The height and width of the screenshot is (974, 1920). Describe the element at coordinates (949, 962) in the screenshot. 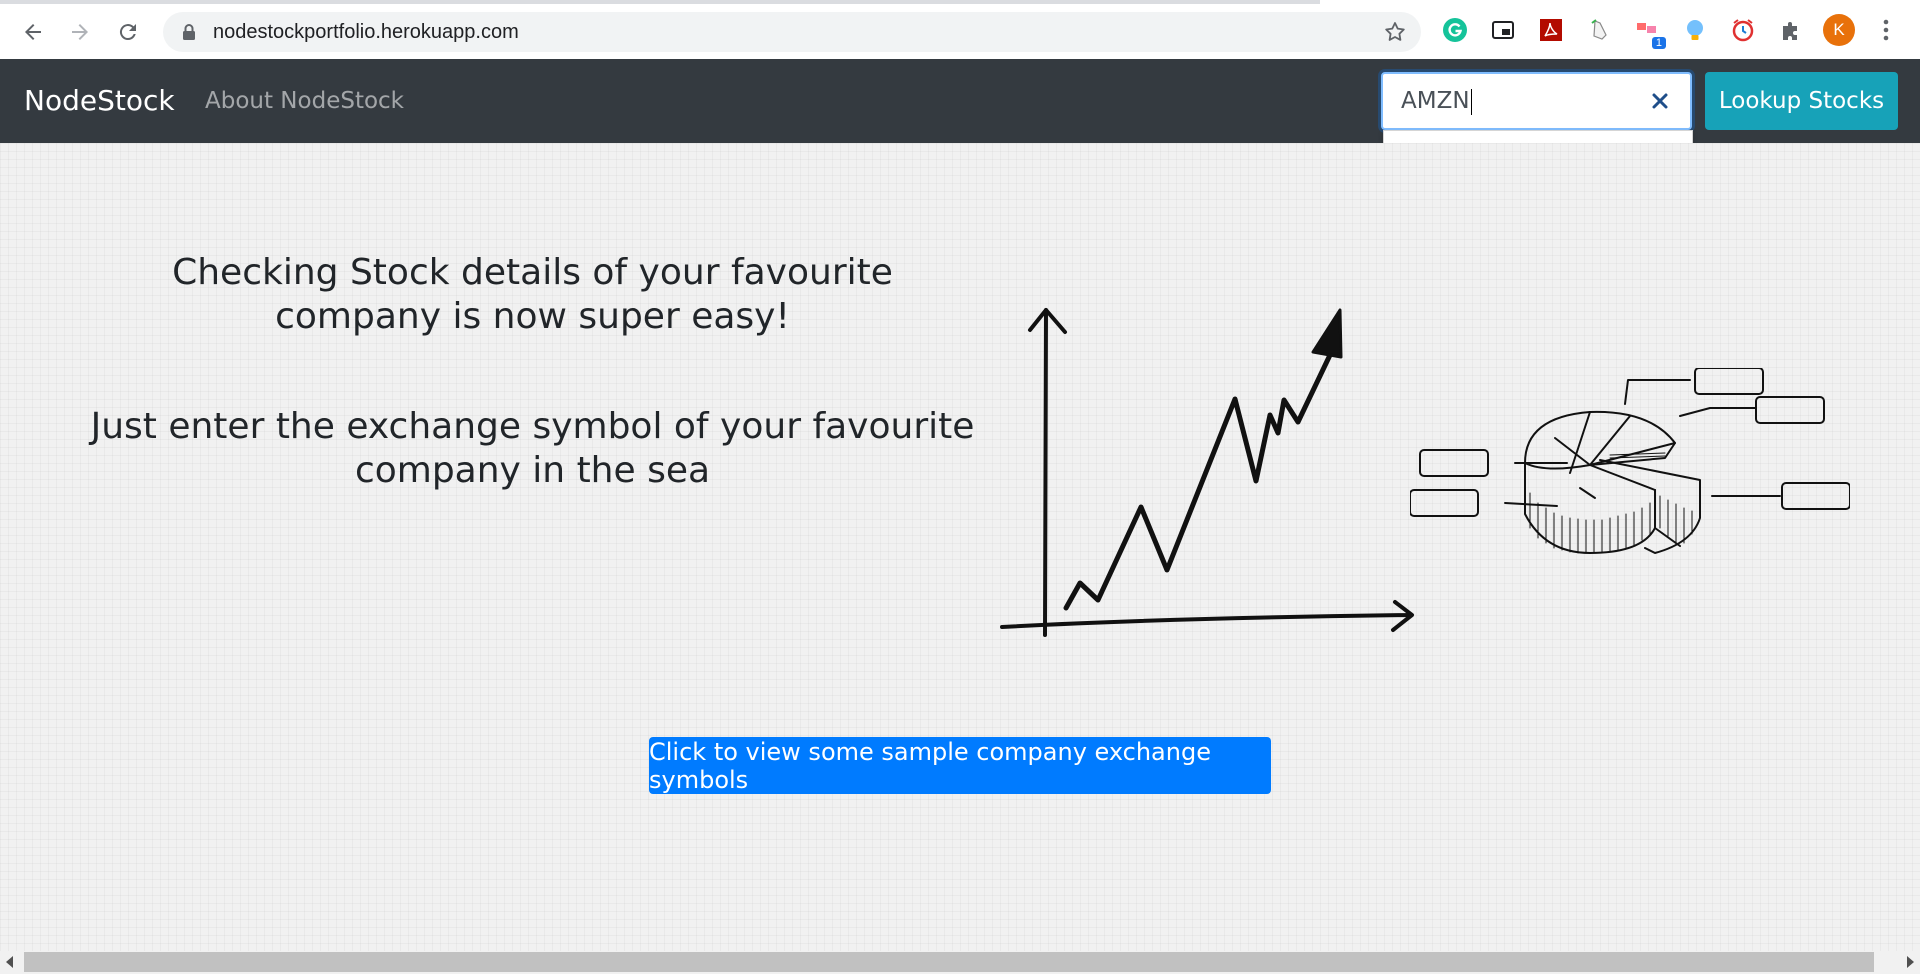

I see `scrollbar-thumb` at that location.